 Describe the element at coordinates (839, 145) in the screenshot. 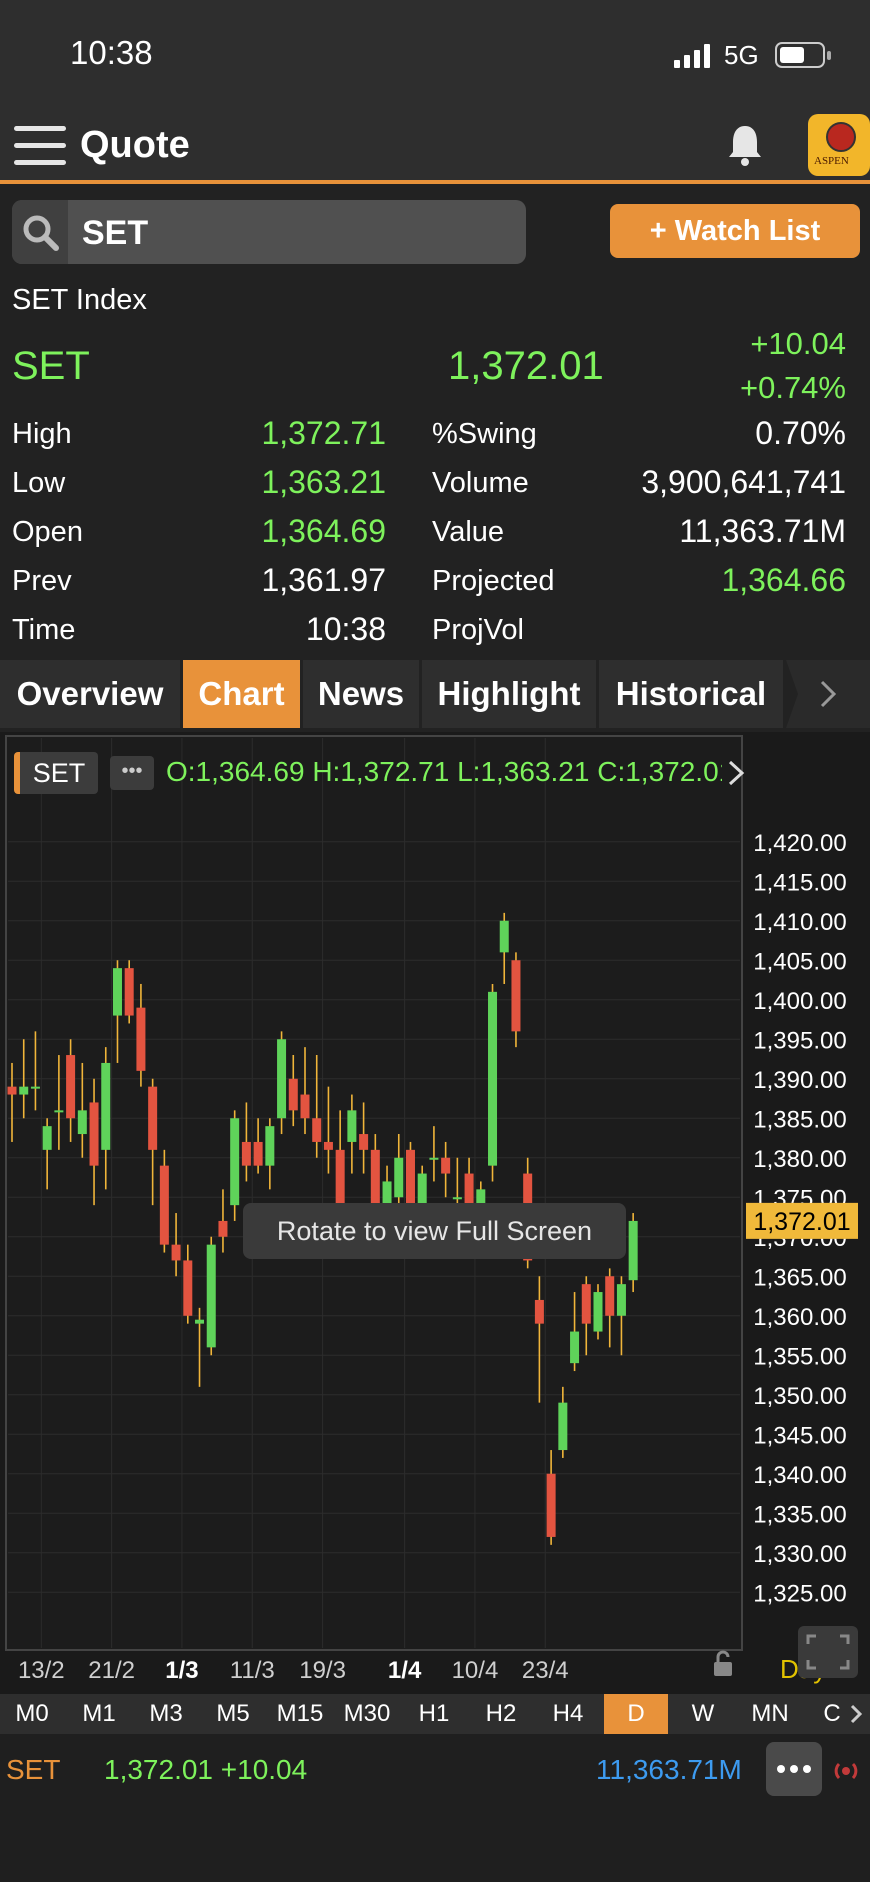

I see `aspen-logo: ASPEN` at that location.